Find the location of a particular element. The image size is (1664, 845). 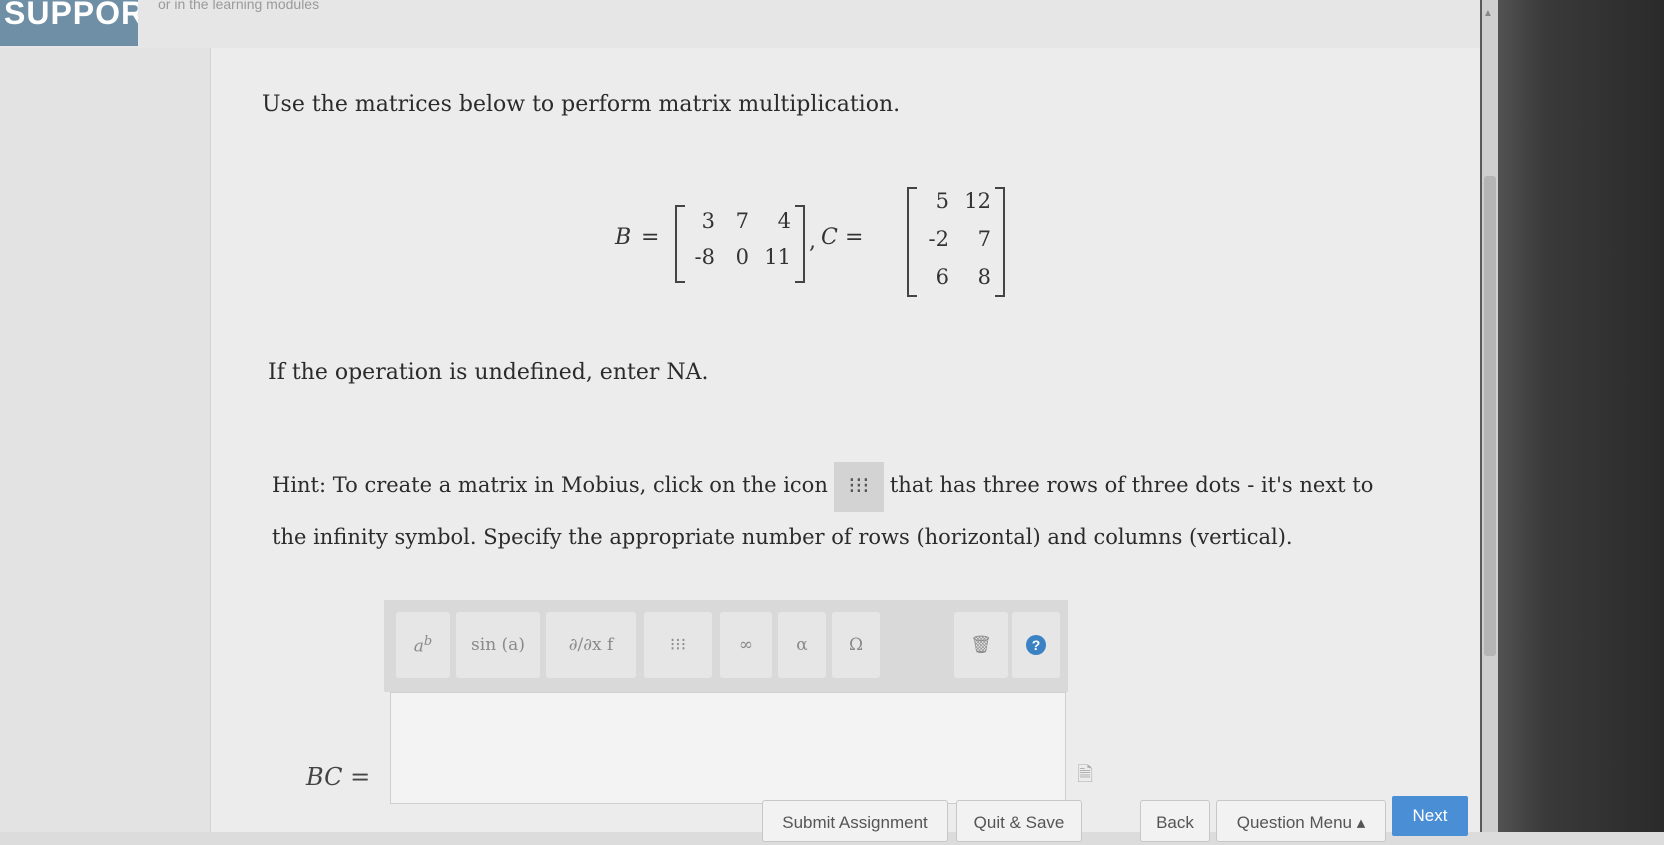

superscript-icon: ab is located at coordinates (423, 645).